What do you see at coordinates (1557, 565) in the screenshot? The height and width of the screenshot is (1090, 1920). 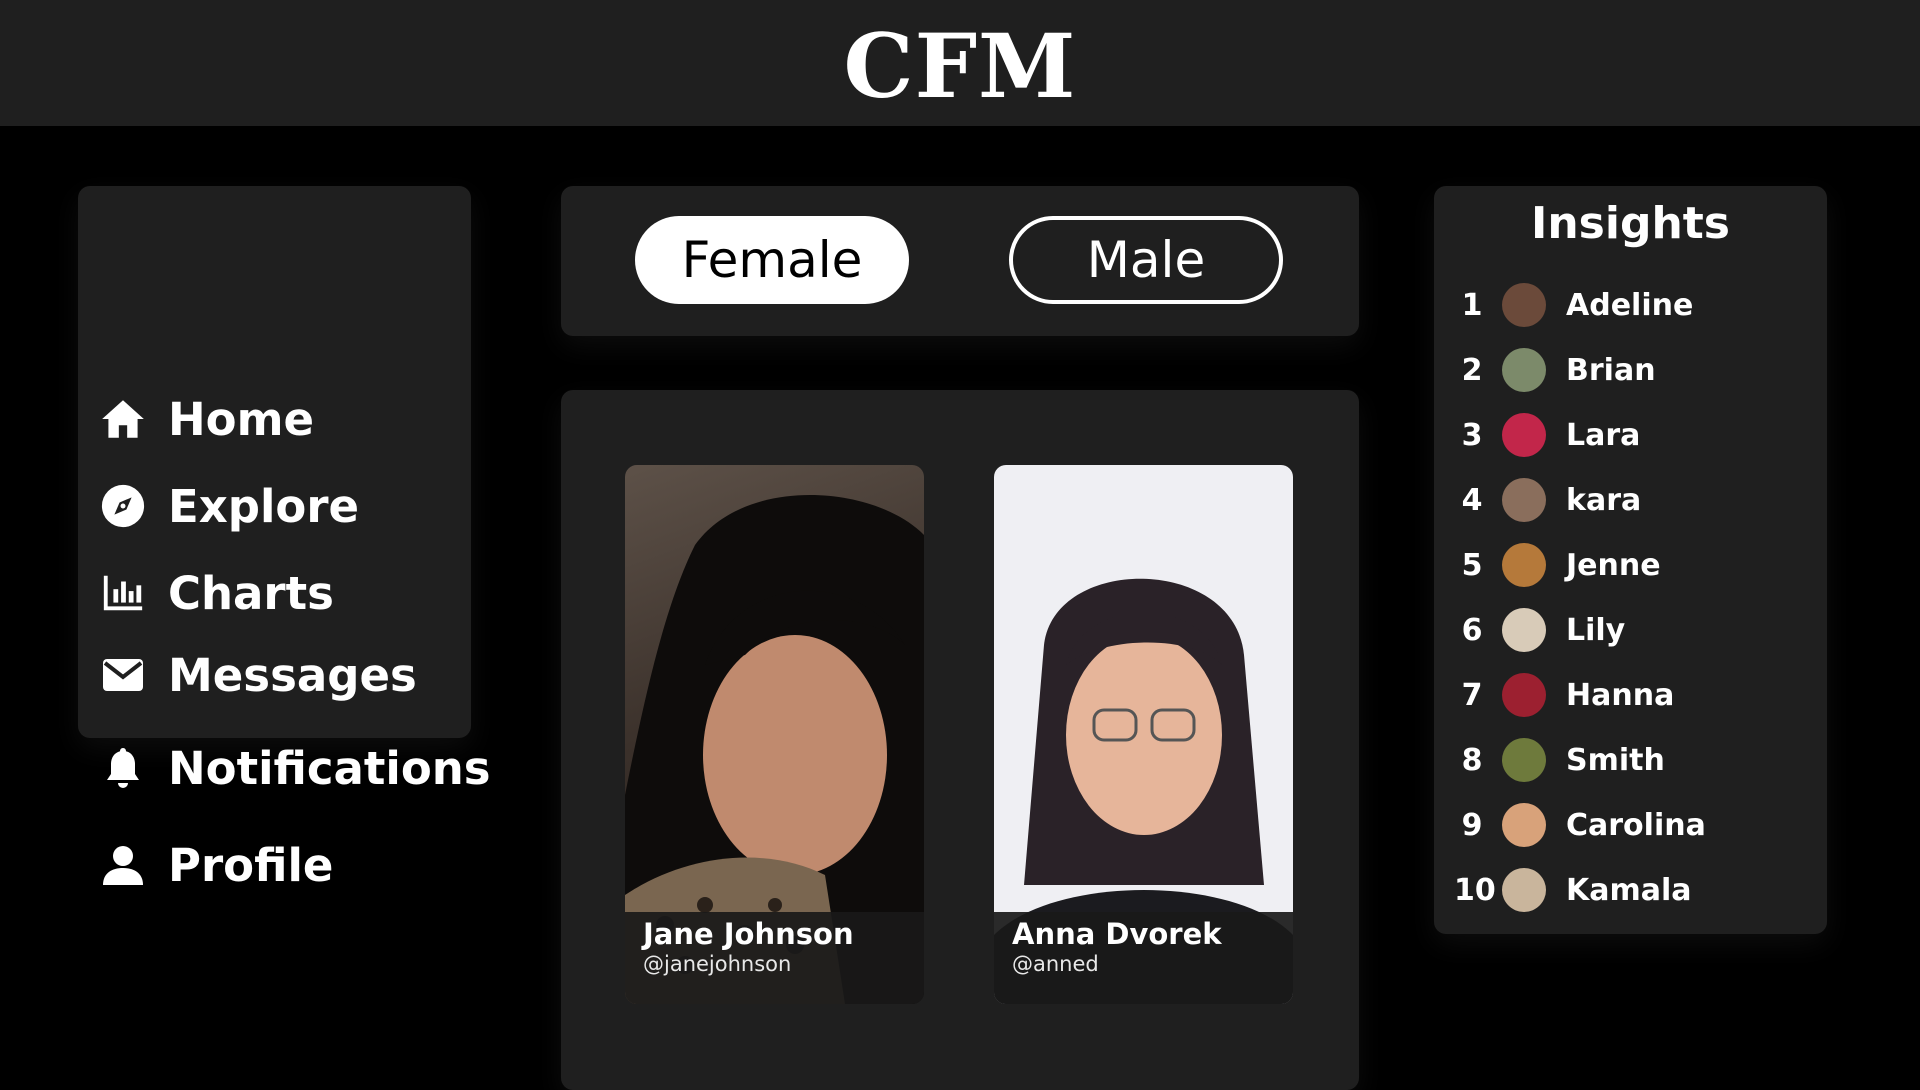 I see `ranking-row: 5 Jenne` at bounding box center [1557, 565].